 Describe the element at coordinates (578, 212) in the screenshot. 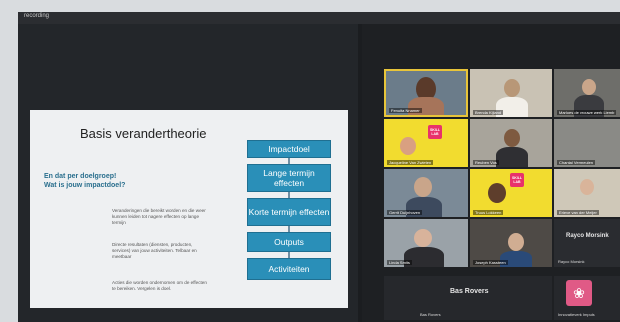

I see `participant-name: Erieve van der Meijer` at that location.